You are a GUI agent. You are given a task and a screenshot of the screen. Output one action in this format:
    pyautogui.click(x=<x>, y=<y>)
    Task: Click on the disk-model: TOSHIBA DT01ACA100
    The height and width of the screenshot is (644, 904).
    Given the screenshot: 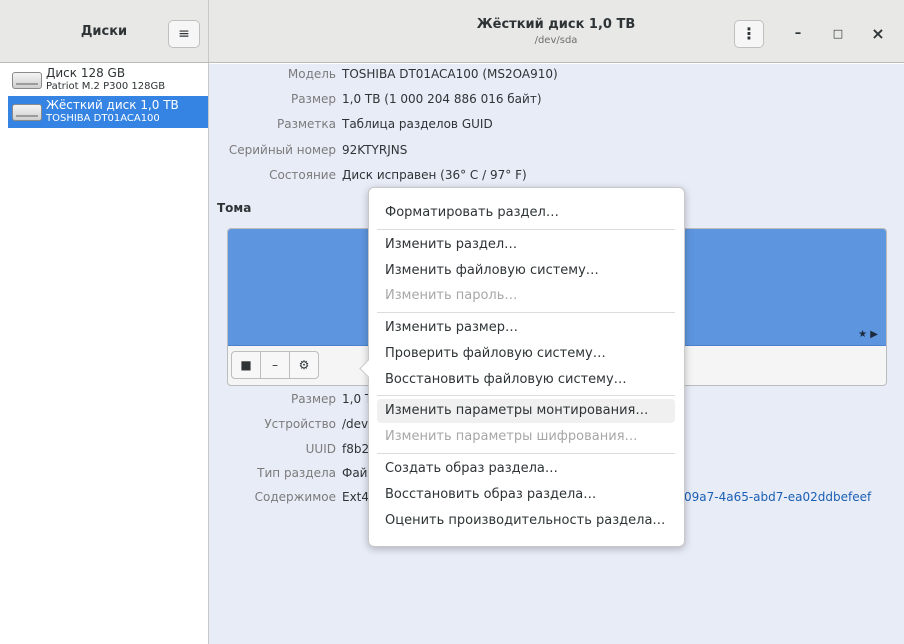 What is the action you would take?
    pyautogui.click(x=103, y=118)
    